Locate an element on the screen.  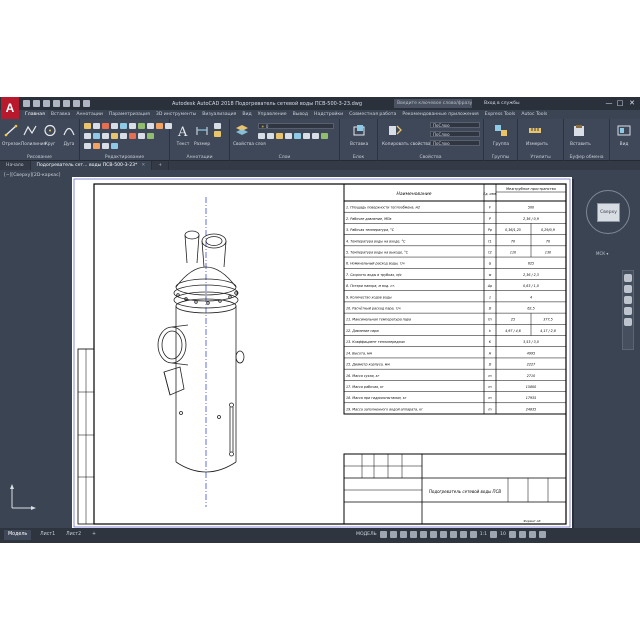
leader-icon is located at coordinates (217, 126).